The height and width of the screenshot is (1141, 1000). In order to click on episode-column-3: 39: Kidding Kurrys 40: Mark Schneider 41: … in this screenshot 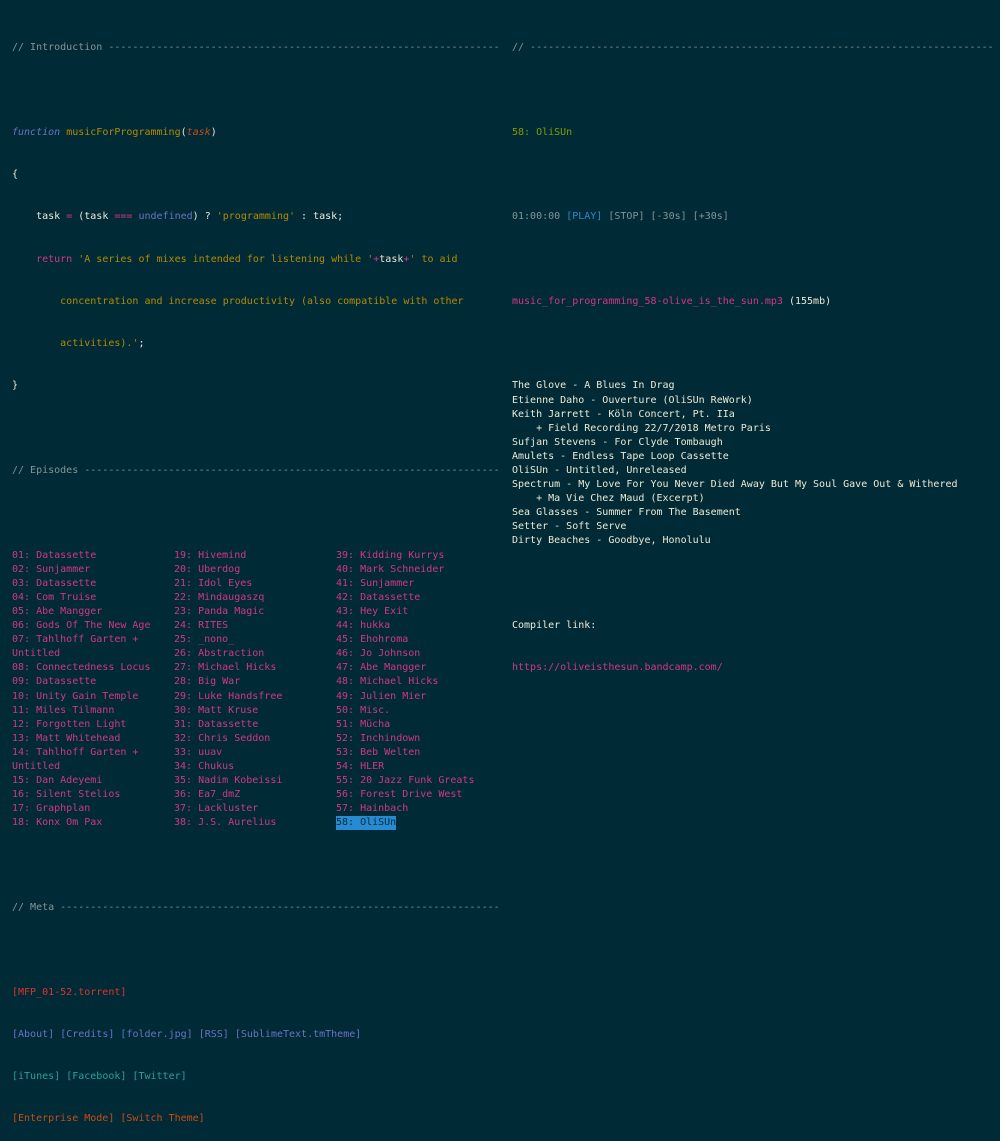, I will do `click(416, 690)`.